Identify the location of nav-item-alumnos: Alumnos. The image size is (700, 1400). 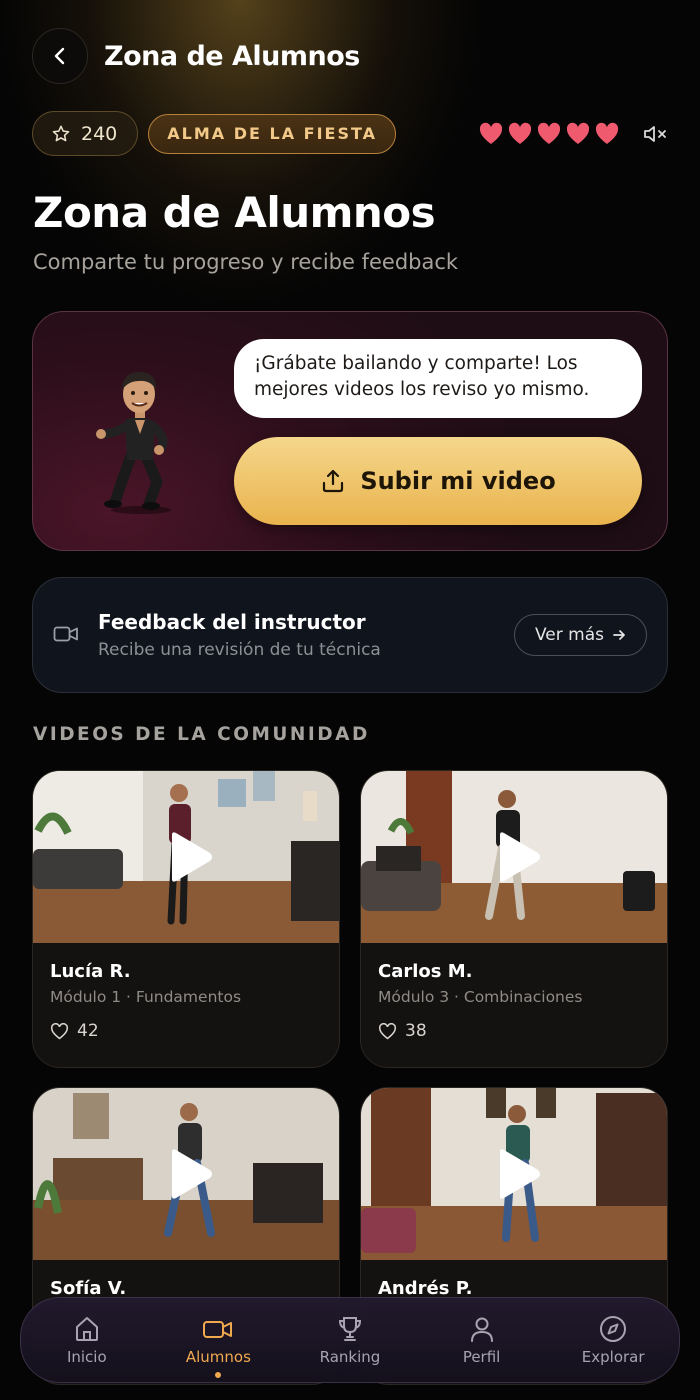
(219, 1346).